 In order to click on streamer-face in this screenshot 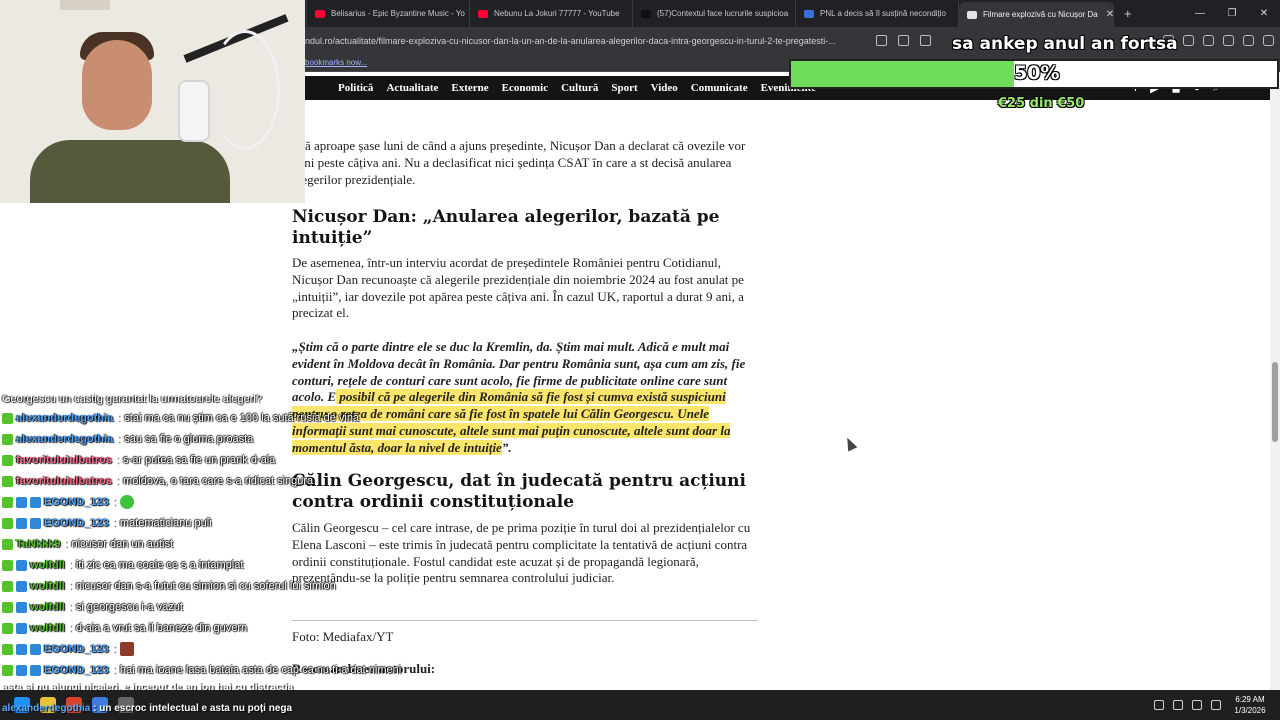, I will do `click(117, 85)`.